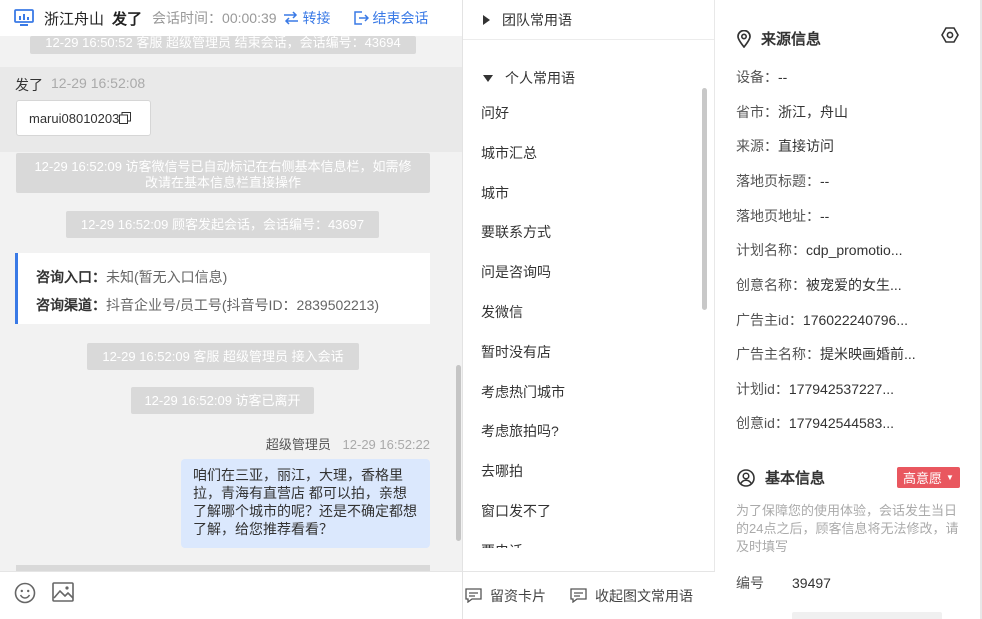 This screenshot has width=982, height=619. What do you see at coordinates (223, 45) in the screenshot?
I see `system-message: 12-29 16:50:52 客服 超级管理员 结束会话，会话编号：43694` at bounding box center [223, 45].